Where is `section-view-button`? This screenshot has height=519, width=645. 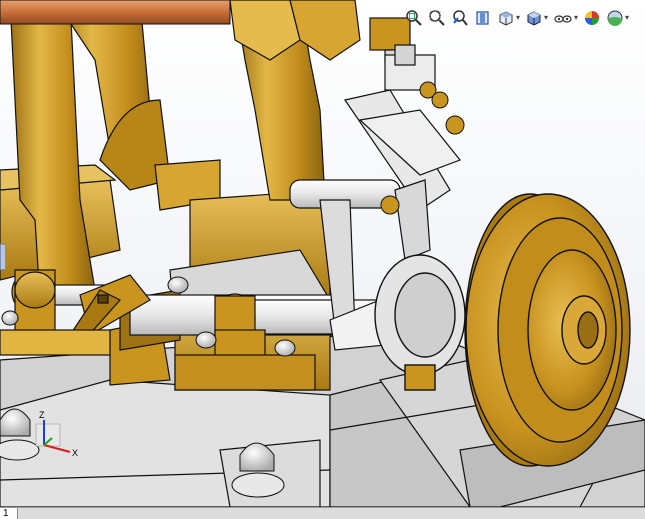 section-view-button is located at coordinates (483, 18).